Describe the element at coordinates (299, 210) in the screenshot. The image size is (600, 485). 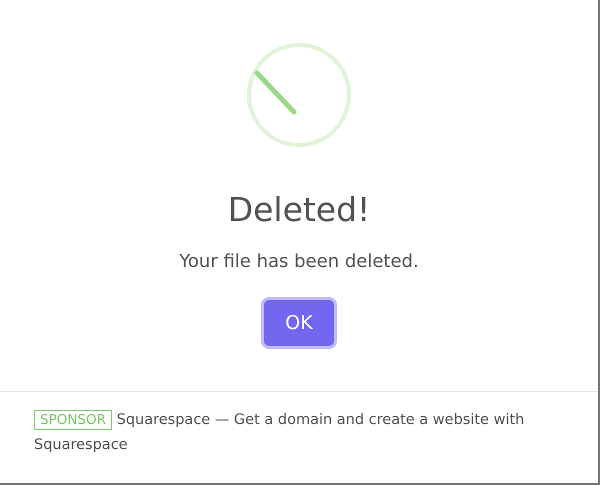
I see `dialog-title: Deleted!` at that location.